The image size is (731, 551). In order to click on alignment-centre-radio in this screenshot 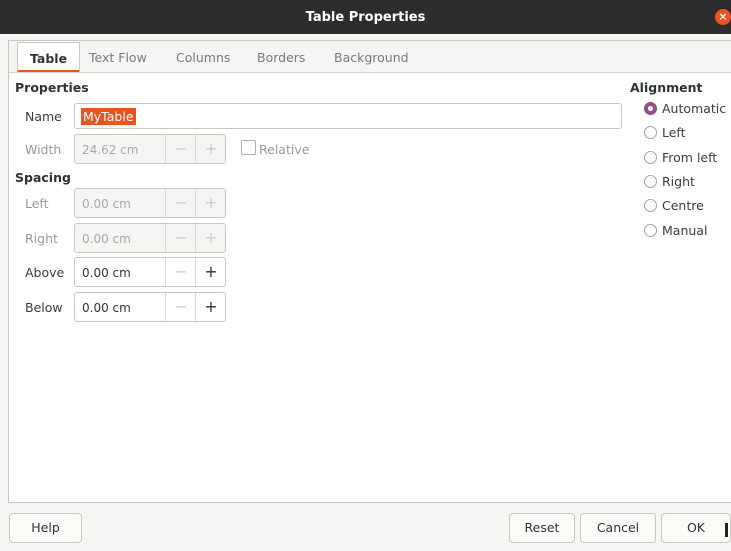, I will do `click(650, 205)`.